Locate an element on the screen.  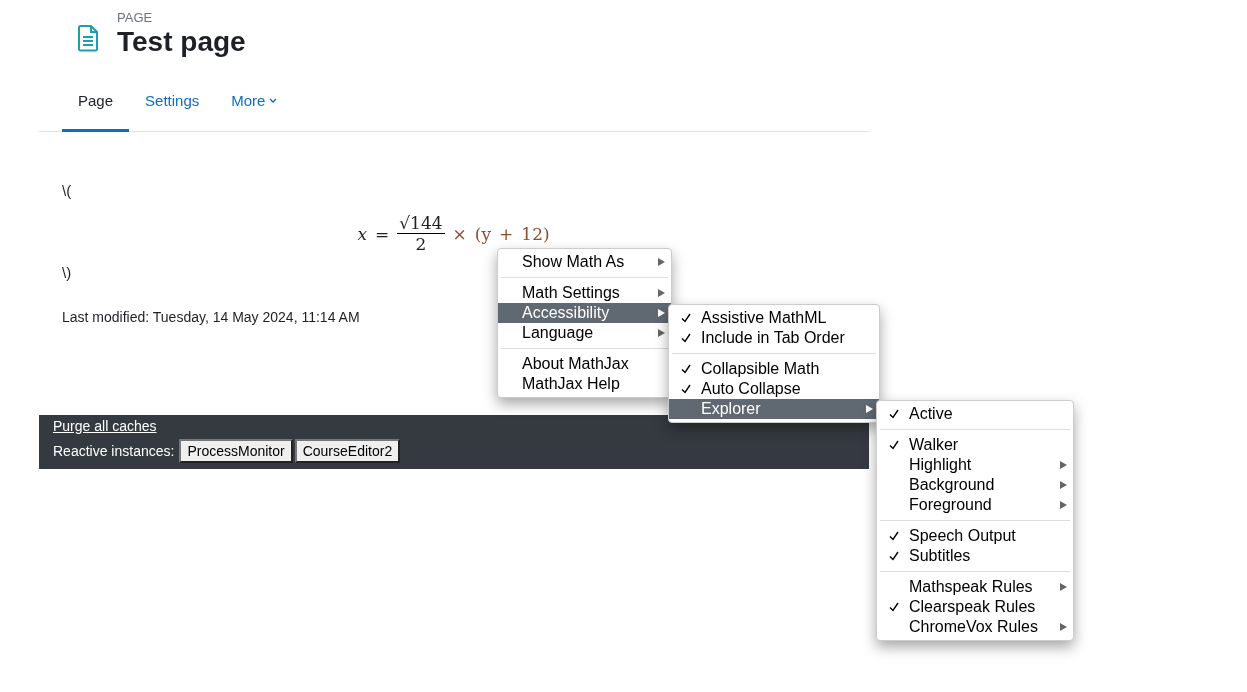
instance-button: CourseEditor2 is located at coordinates (347, 451).